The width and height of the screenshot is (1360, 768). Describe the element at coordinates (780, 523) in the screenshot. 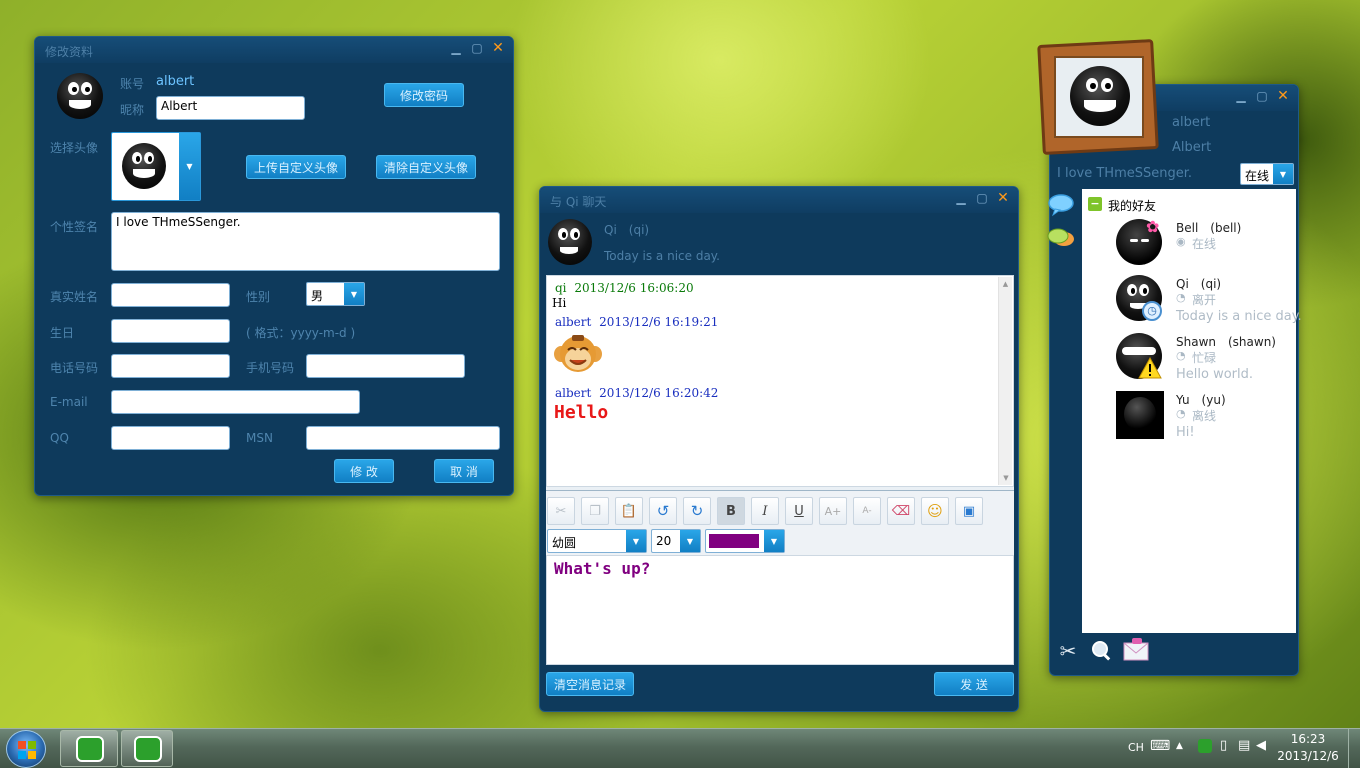

I see `format-toolbar: ✂ ❐ 📋 ↺ ↻ B I U A+ A- ⌫ ☺ ▣ 幼圆 ▼ 20 ▼ ▼` at that location.